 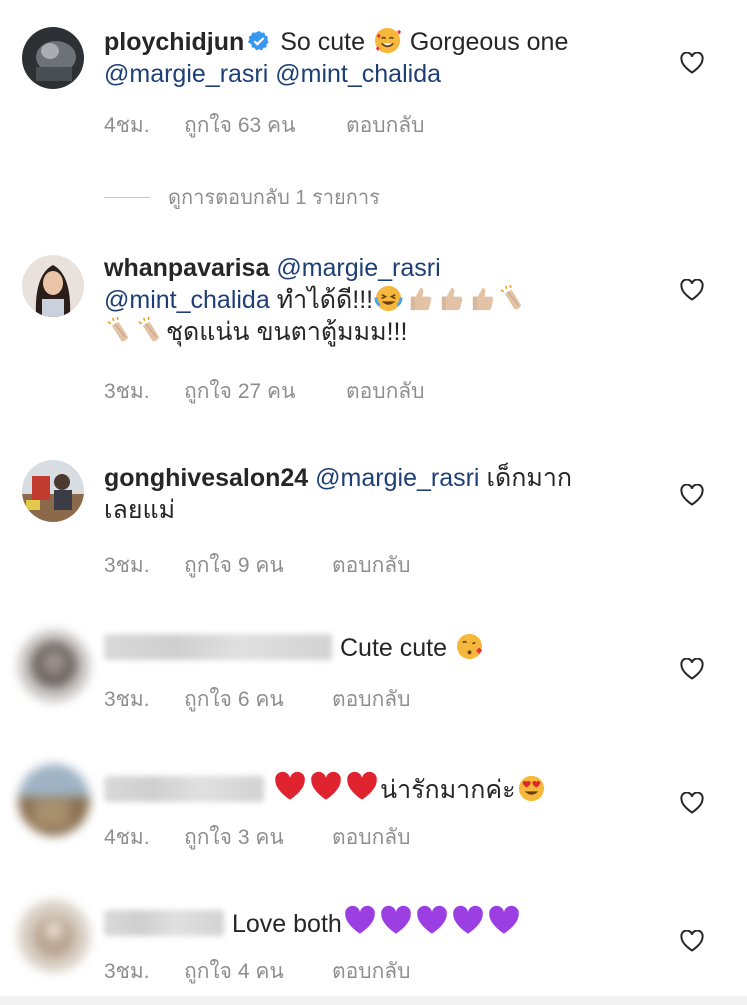 I want to click on view-replies-button: ดูการตอบกลับ 1 รายการ, so click(x=242, y=197).